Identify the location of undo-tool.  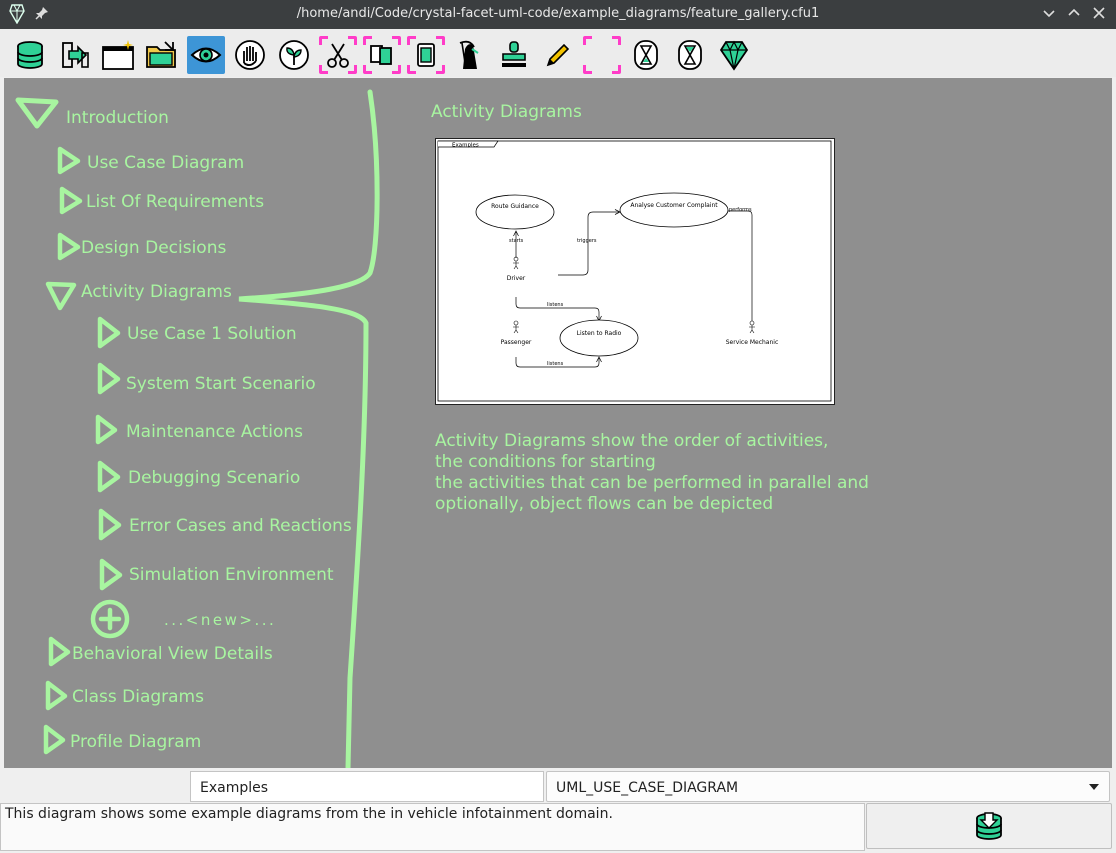
(646, 55).